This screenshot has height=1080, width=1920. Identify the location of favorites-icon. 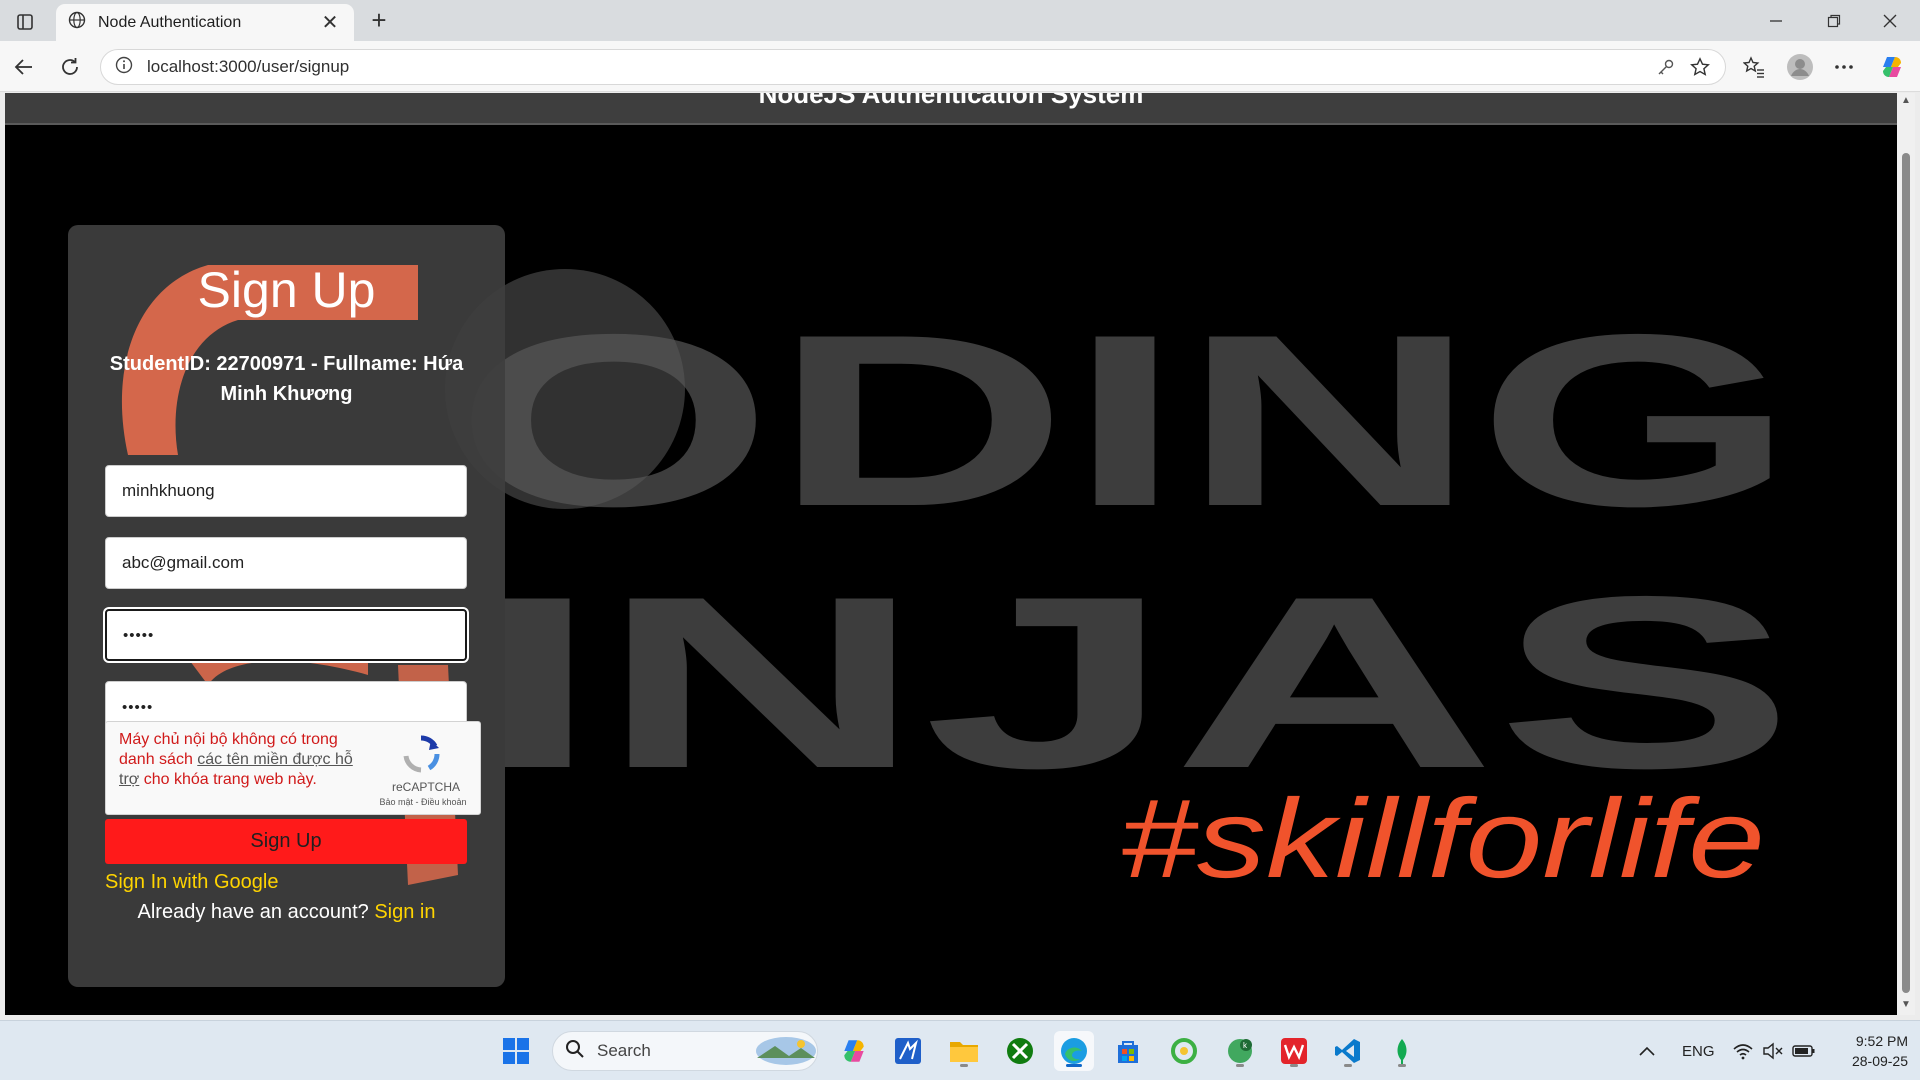
(1754, 67).